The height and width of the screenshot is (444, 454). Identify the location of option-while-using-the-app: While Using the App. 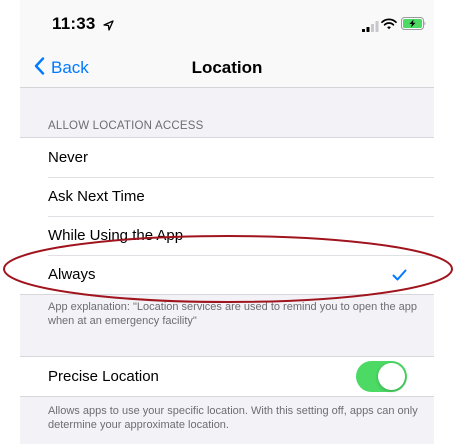
(227, 235).